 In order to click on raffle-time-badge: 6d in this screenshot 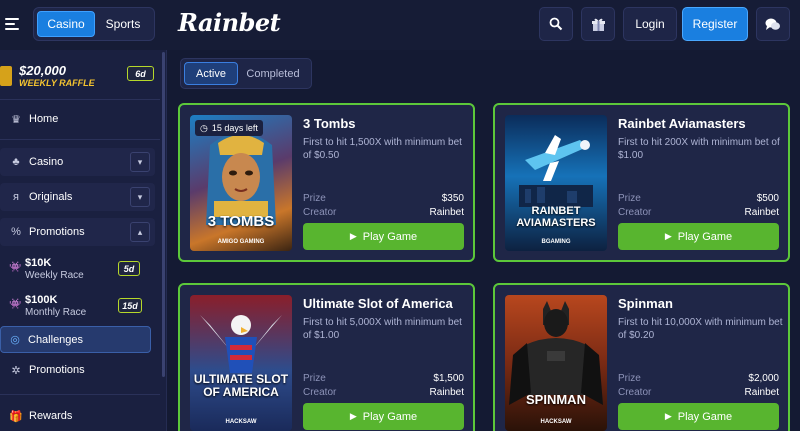, I will do `click(140, 73)`.